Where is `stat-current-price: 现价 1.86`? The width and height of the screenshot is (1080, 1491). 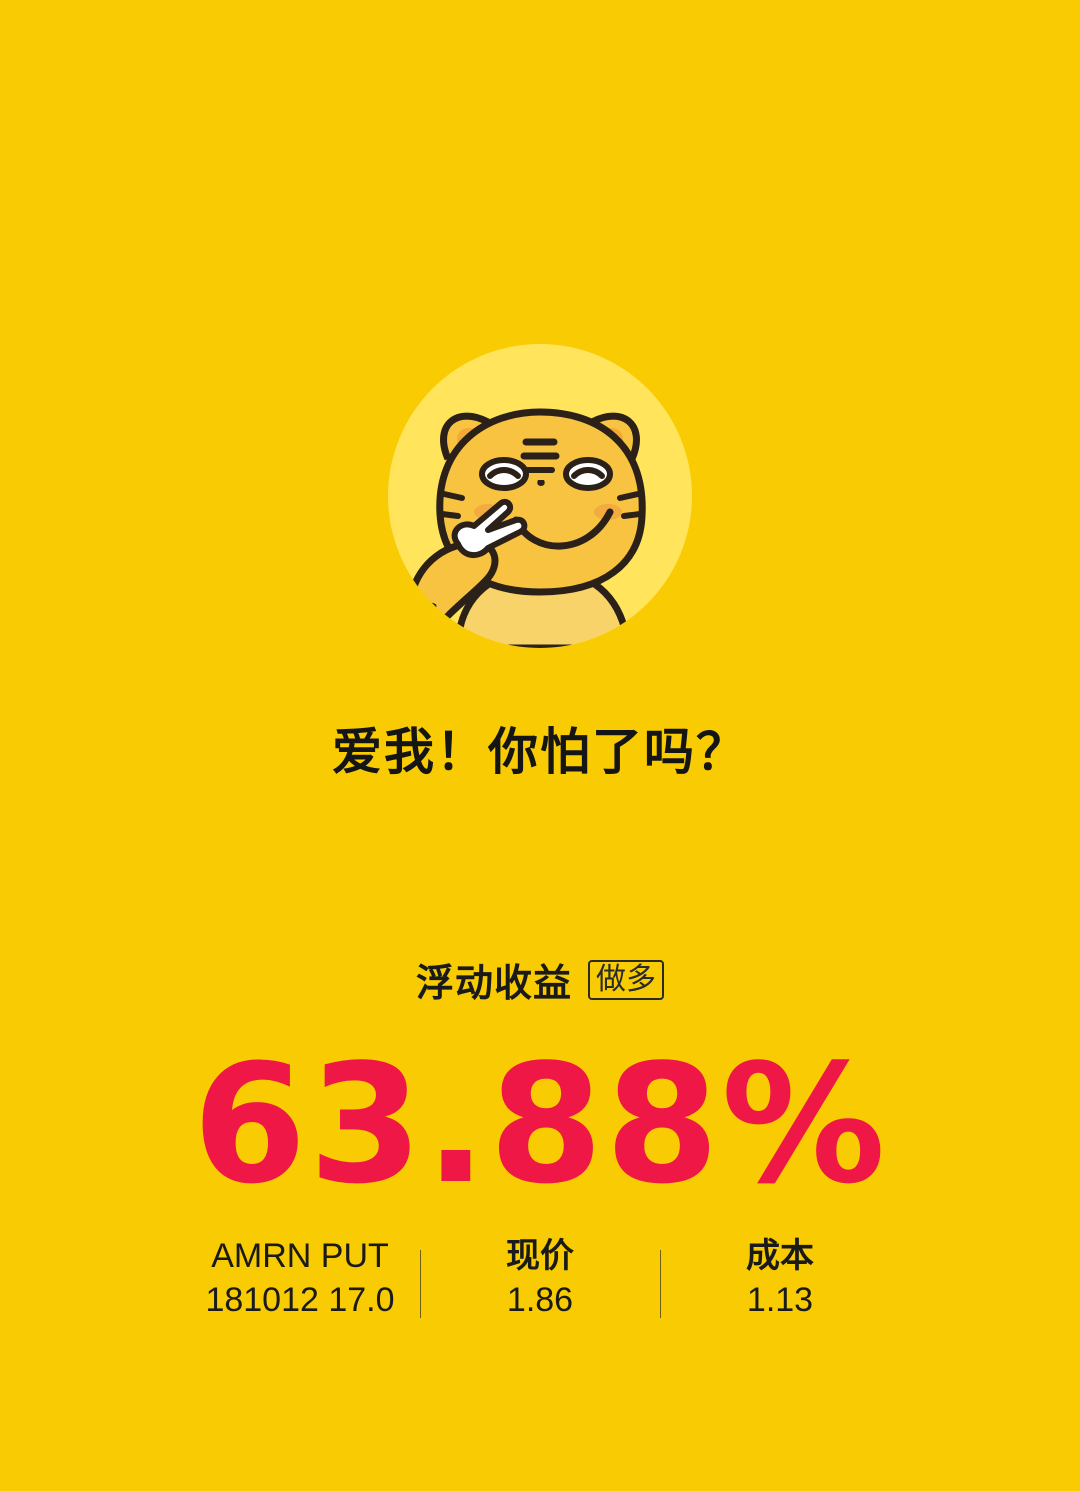
stat-current-price: 现价 1.86 is located at coordinates (540, 1278).